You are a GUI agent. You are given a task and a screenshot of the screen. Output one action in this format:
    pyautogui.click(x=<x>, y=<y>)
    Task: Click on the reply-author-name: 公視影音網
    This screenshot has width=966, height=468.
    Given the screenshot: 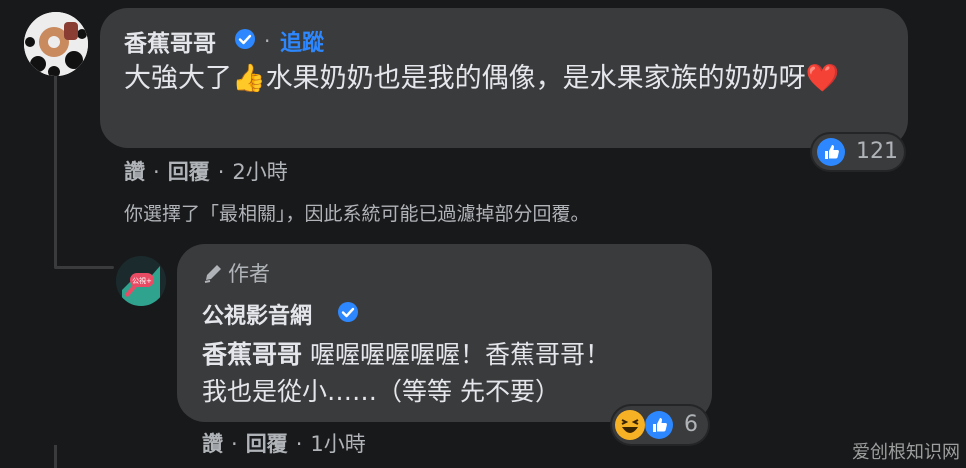 What is the action you would take?
    pyautogui.click(x=257, y=314)
    